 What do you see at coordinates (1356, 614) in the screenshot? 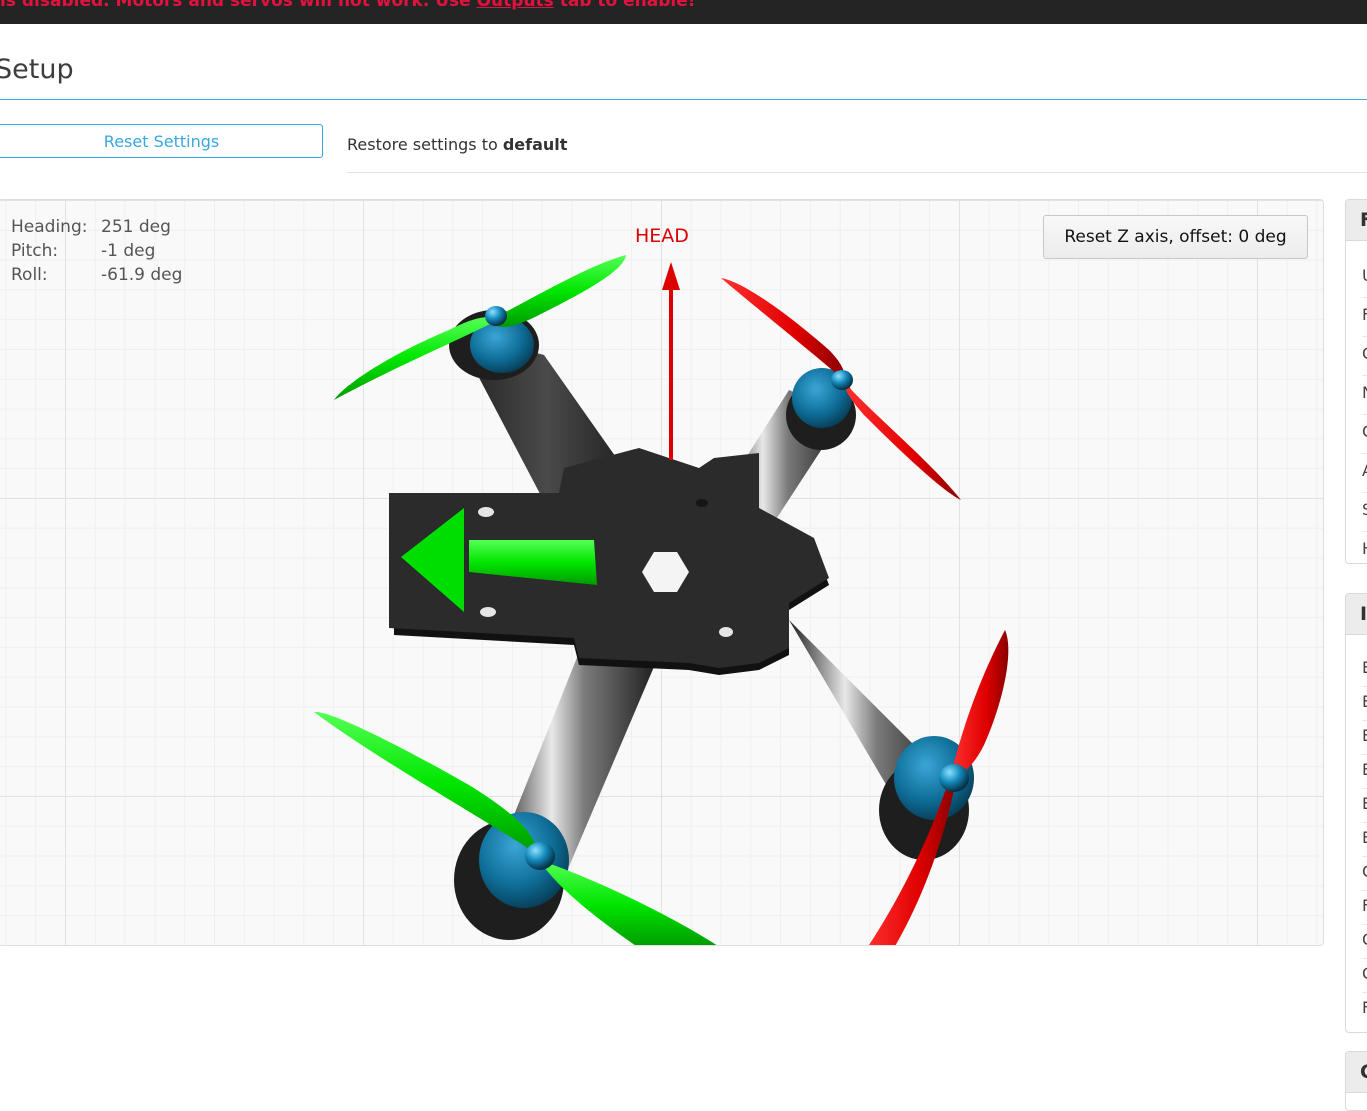
I see `sidebar-box-2-header: I` at bounding box center [1356, 614].